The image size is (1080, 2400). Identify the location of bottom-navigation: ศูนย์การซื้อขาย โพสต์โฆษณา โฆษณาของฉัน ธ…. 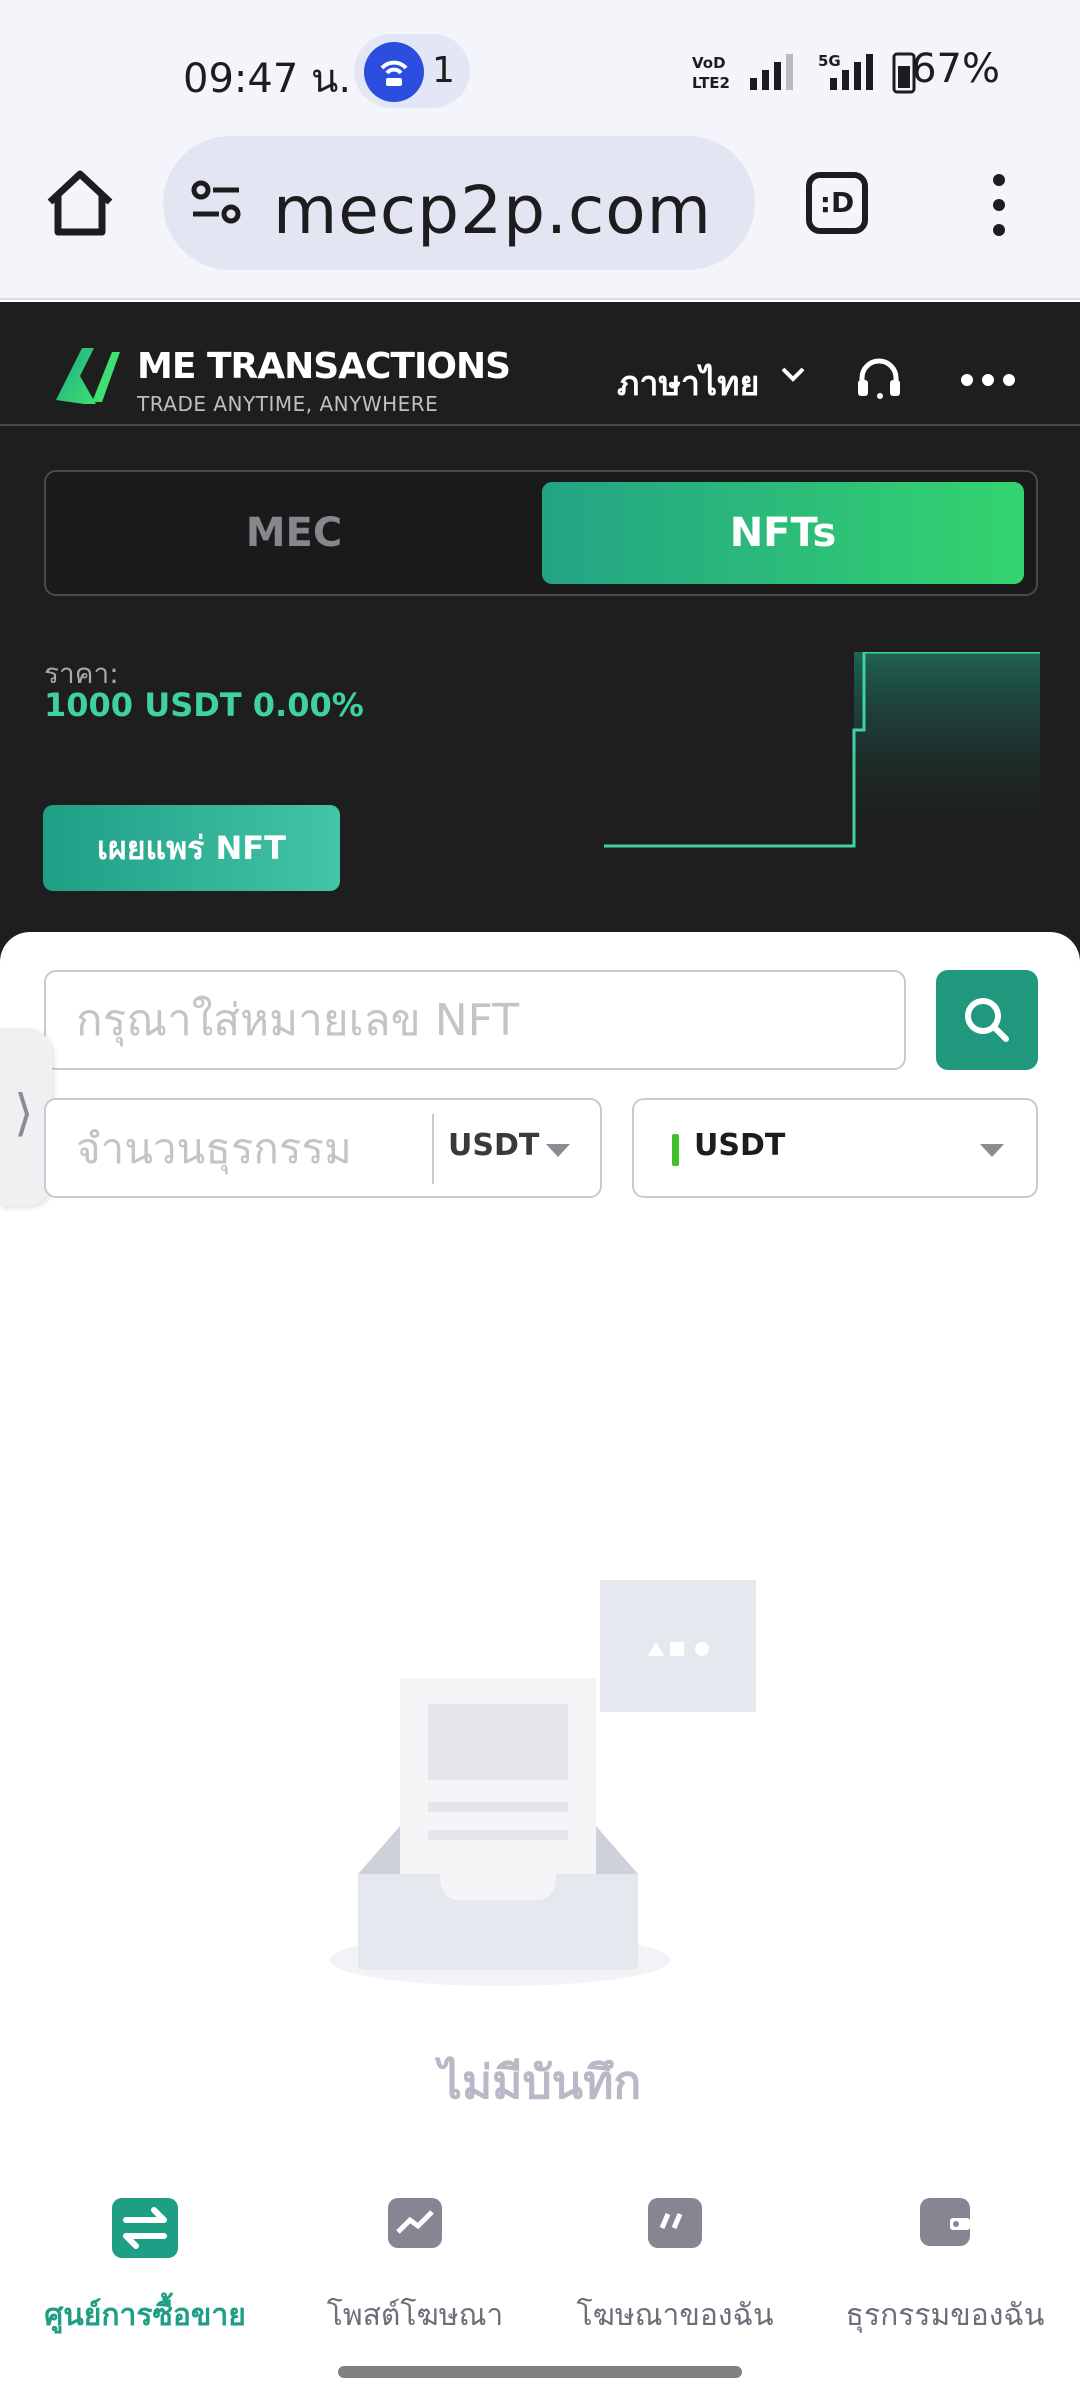
(540, 2270).